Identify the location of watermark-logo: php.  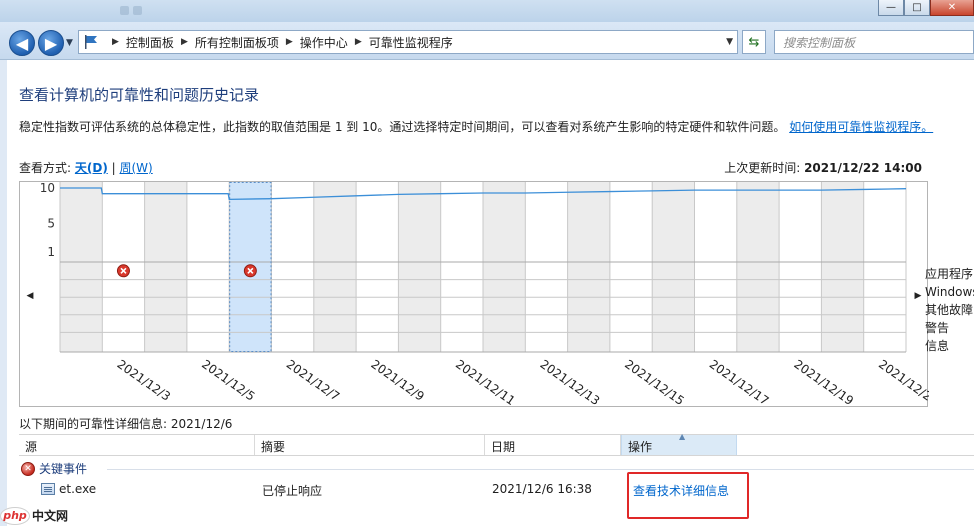
(15, 515).